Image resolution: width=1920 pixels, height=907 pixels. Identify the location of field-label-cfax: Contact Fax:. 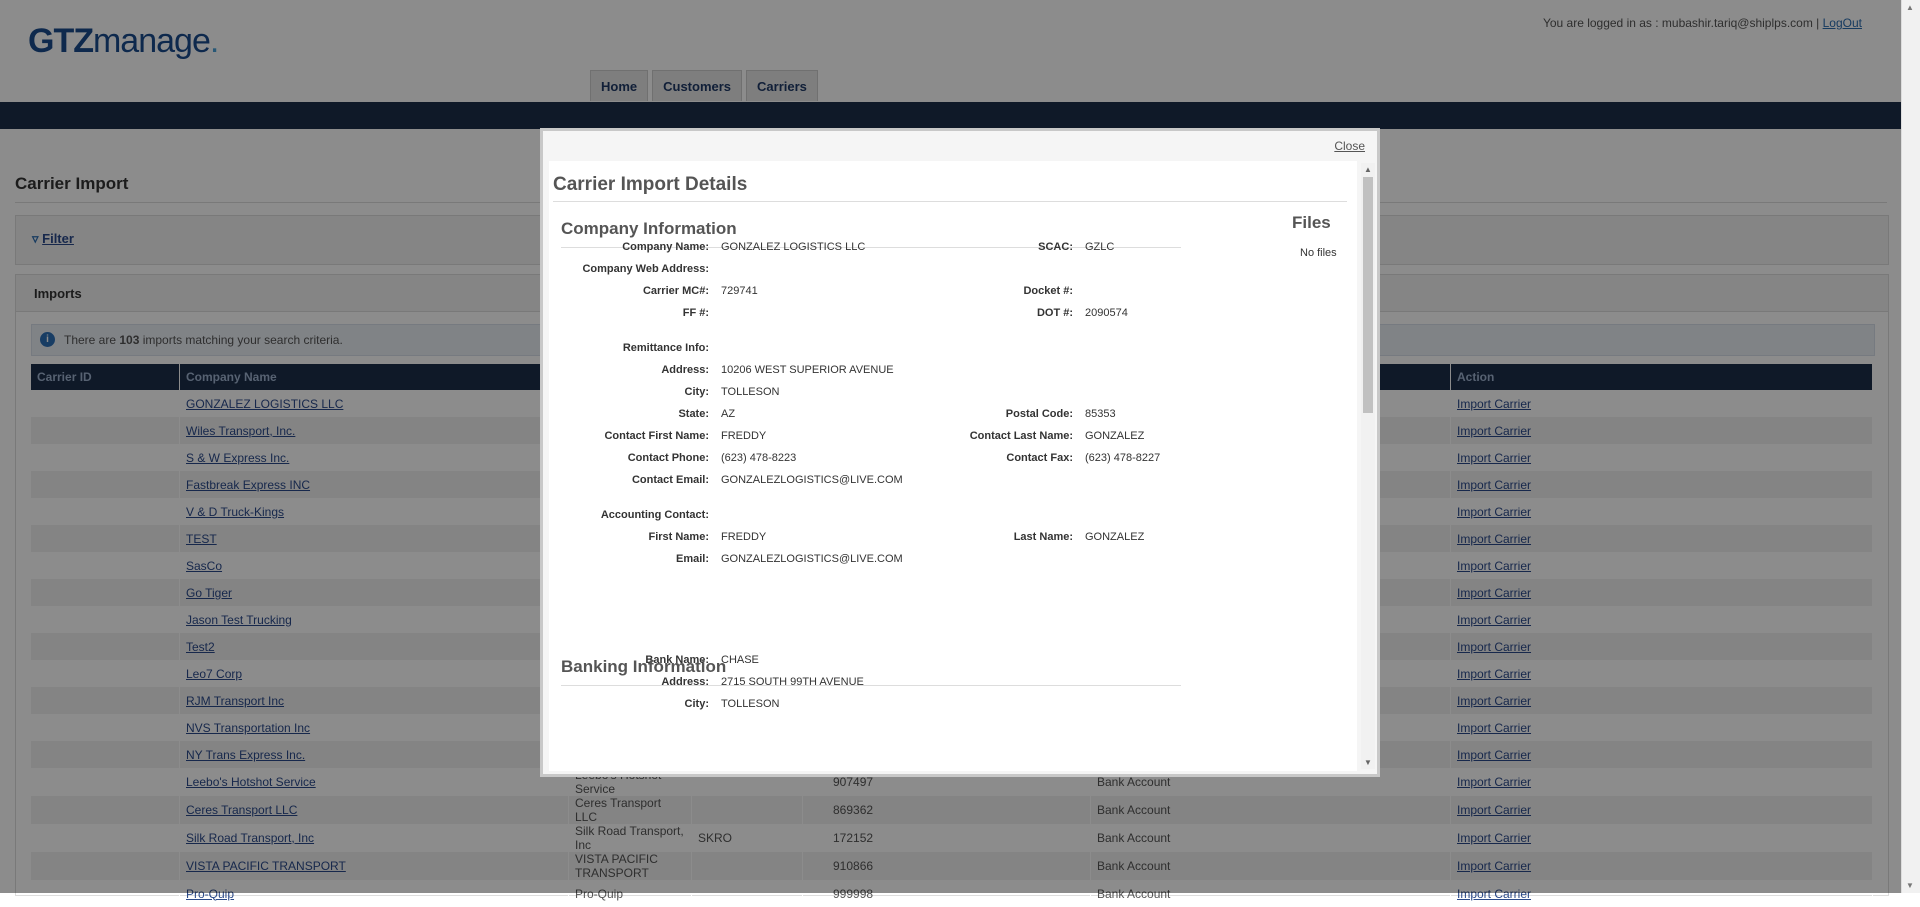
(1039, 458).